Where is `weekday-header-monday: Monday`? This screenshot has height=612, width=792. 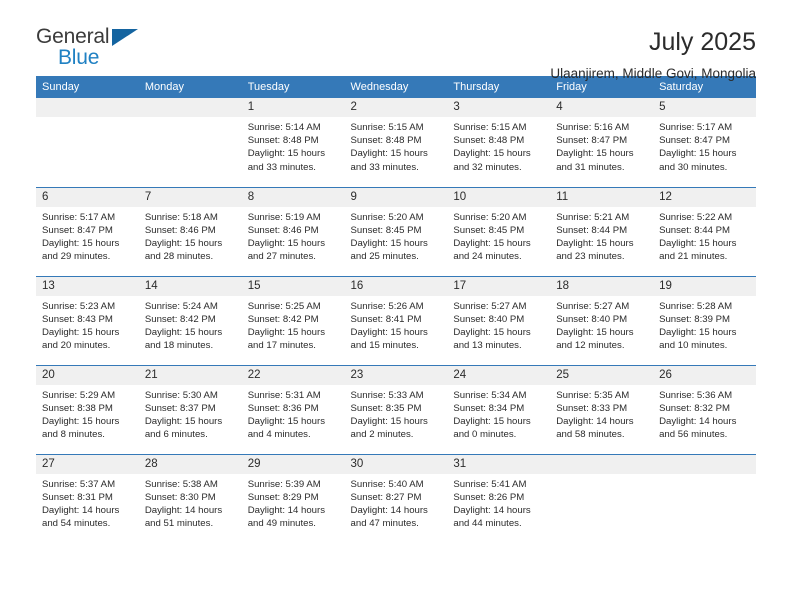
weekday-header-monday: Monday is located at coordinates (190, 87).